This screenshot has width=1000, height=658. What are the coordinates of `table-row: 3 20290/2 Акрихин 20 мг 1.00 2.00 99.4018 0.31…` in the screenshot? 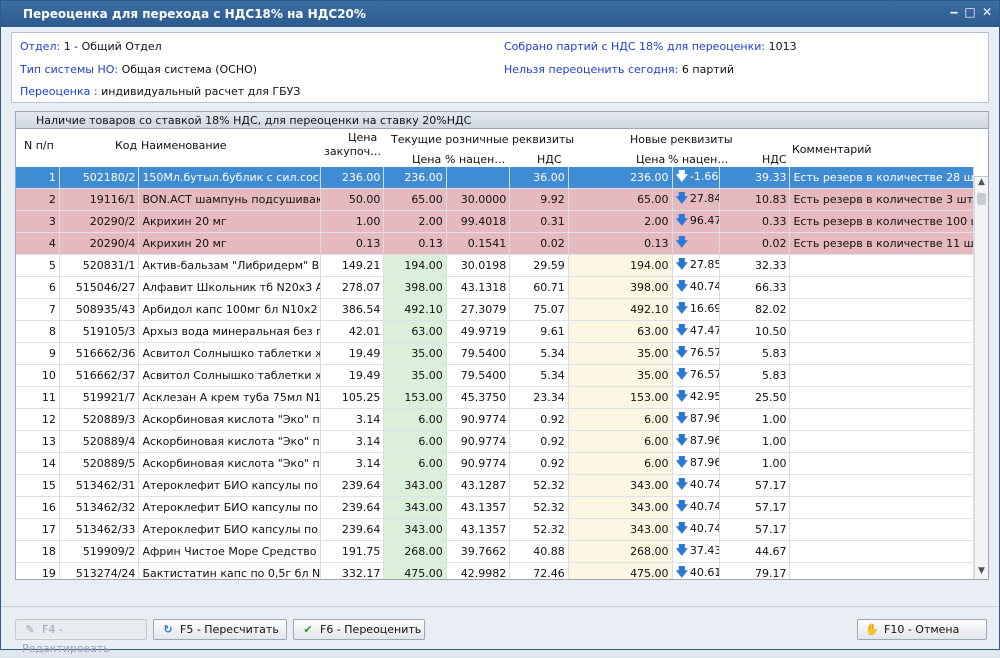 It's located at (495, 221).